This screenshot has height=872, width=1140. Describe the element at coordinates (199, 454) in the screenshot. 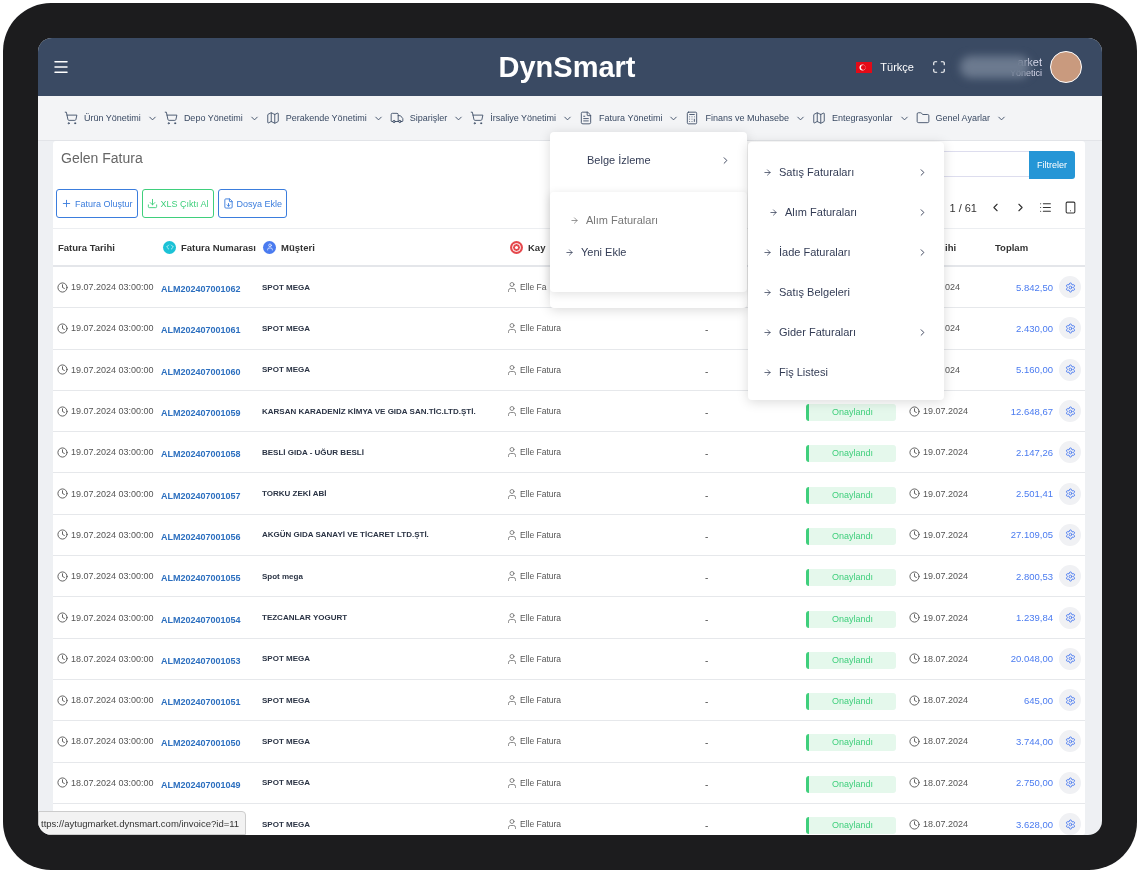

I see `invoice-link: ALM202407001058` at that location.